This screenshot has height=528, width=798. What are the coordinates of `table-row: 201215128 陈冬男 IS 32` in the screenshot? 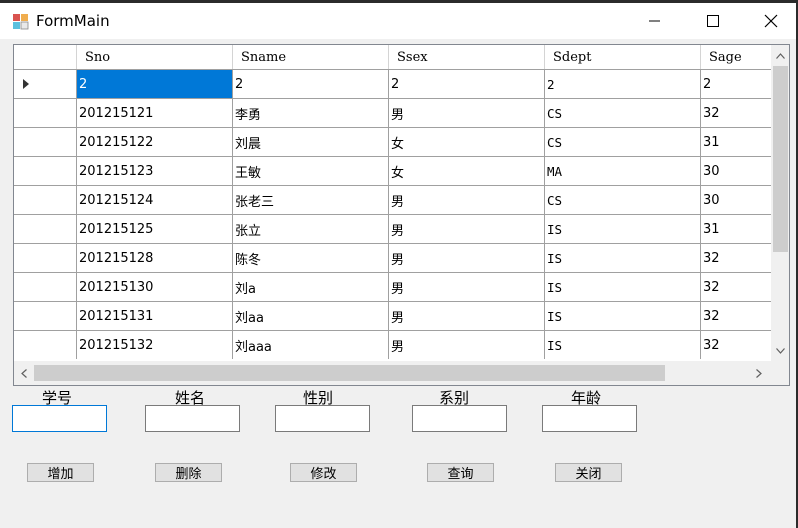 It's located at (393, 258).